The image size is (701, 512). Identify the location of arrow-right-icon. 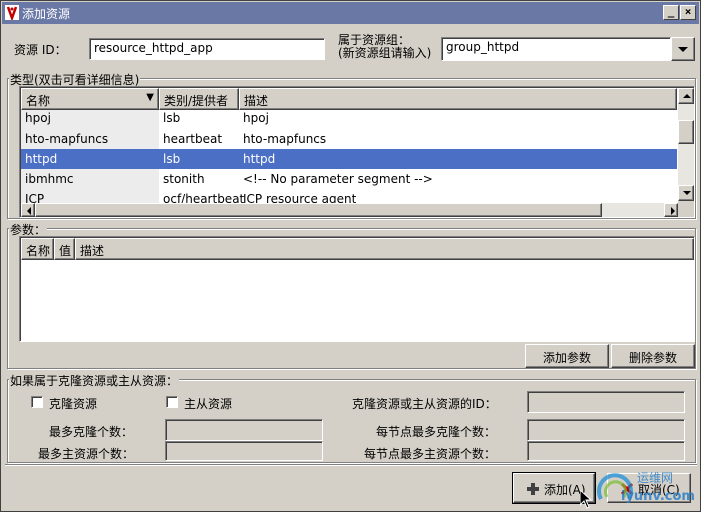
(673, 211).